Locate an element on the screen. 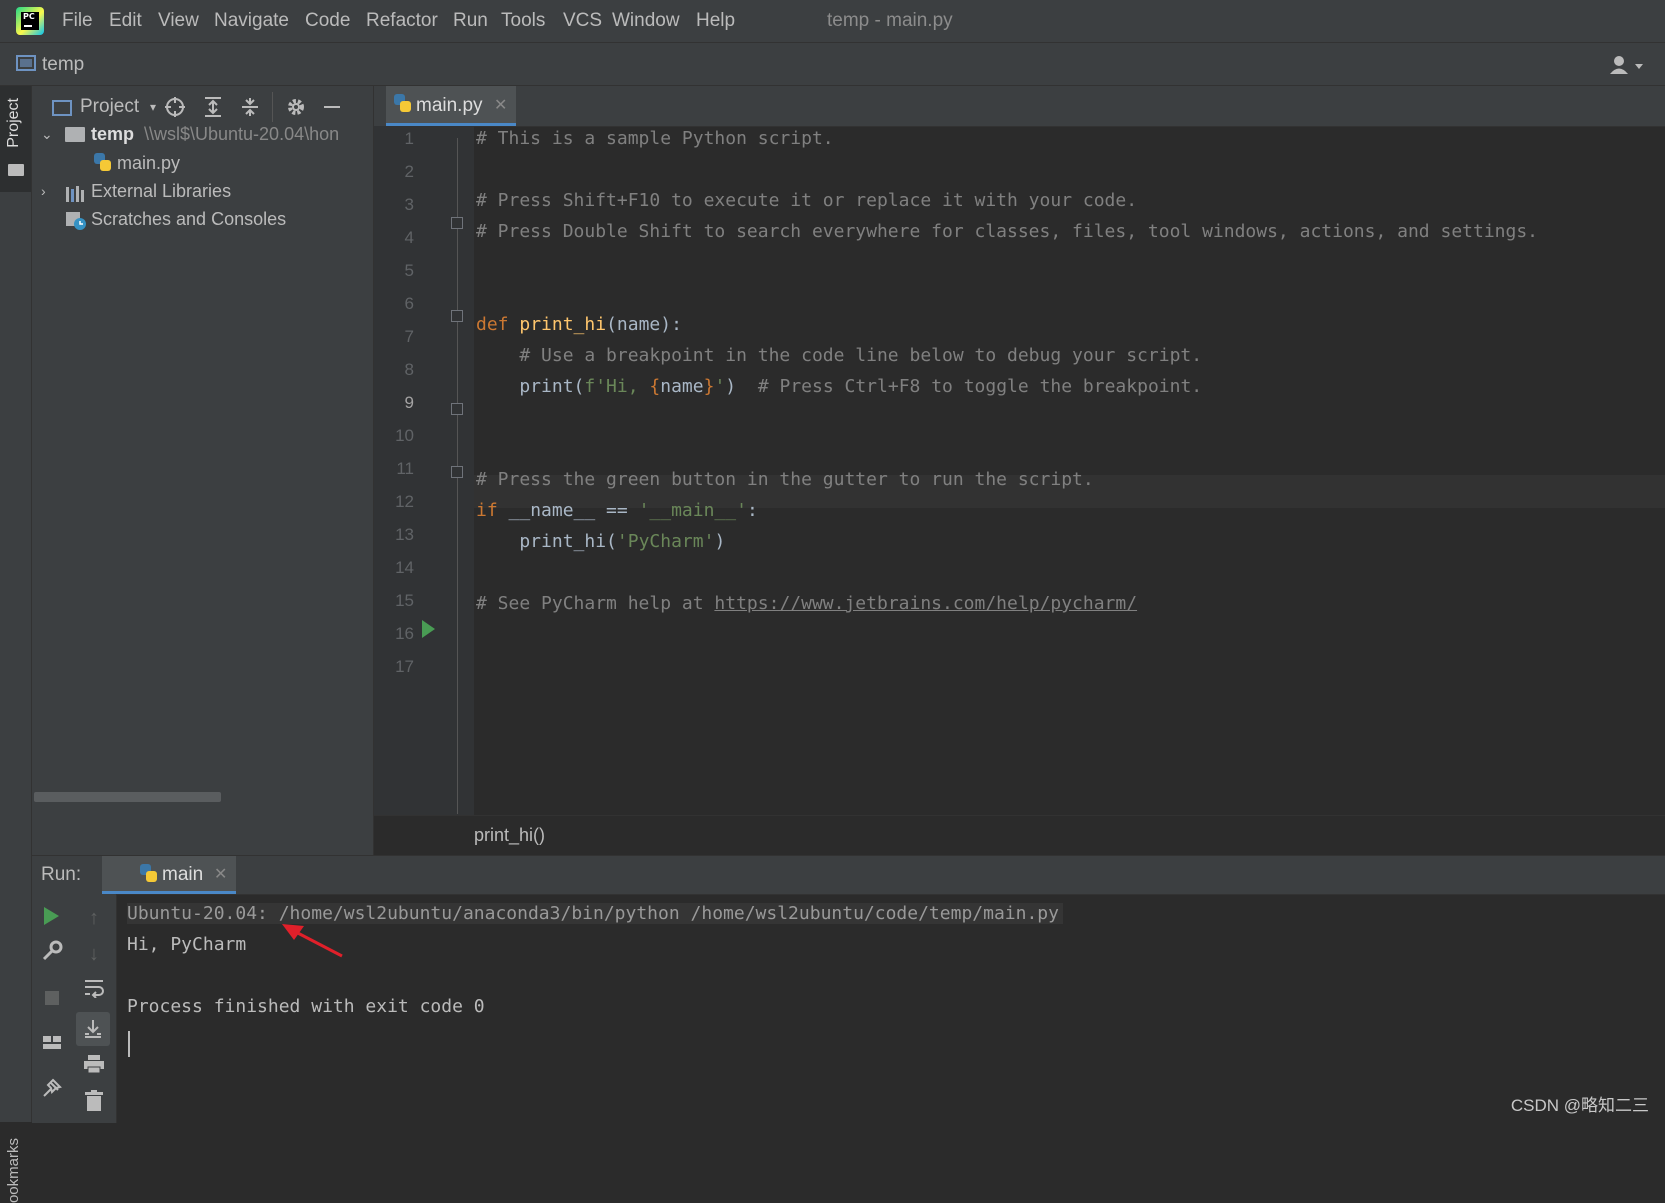 This screenshot has width=1665, height=1203. run-toolbar-primary is located at coordinates (52, 1008).